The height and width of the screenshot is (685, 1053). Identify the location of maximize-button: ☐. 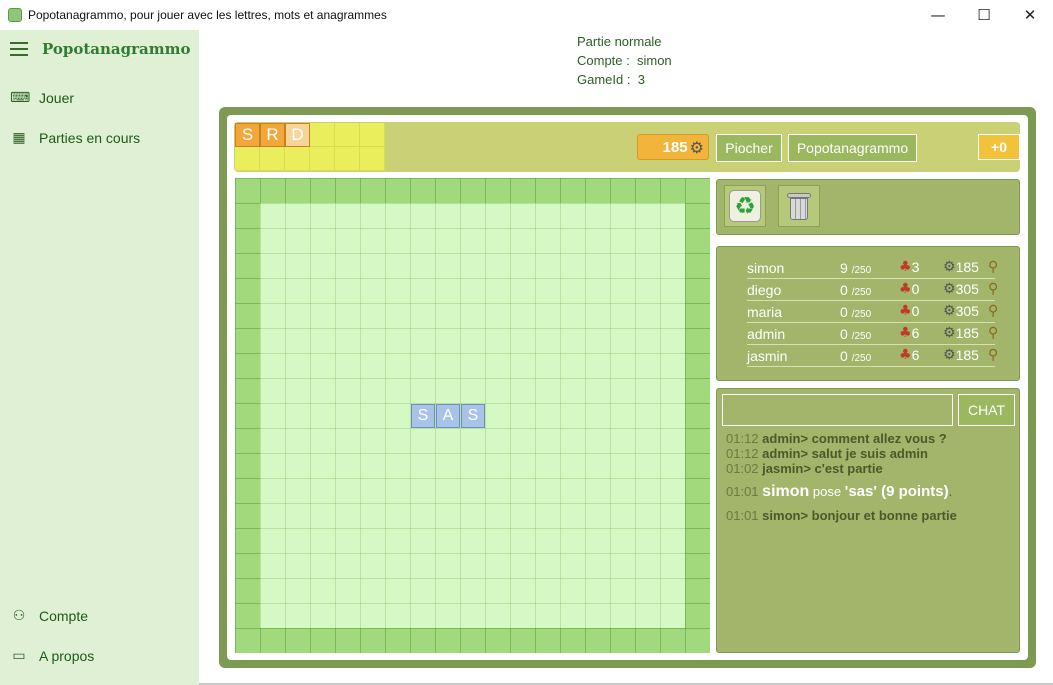
(984, 15).